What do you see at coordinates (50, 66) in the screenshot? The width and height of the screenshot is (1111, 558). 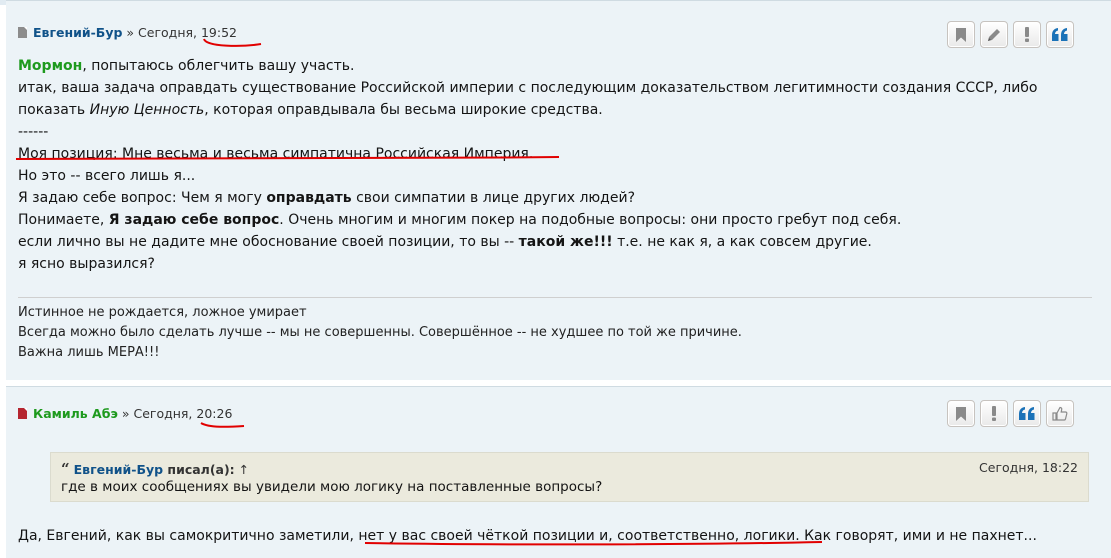 I see `mention-link: Мормон` at bounding box center [50, 66].